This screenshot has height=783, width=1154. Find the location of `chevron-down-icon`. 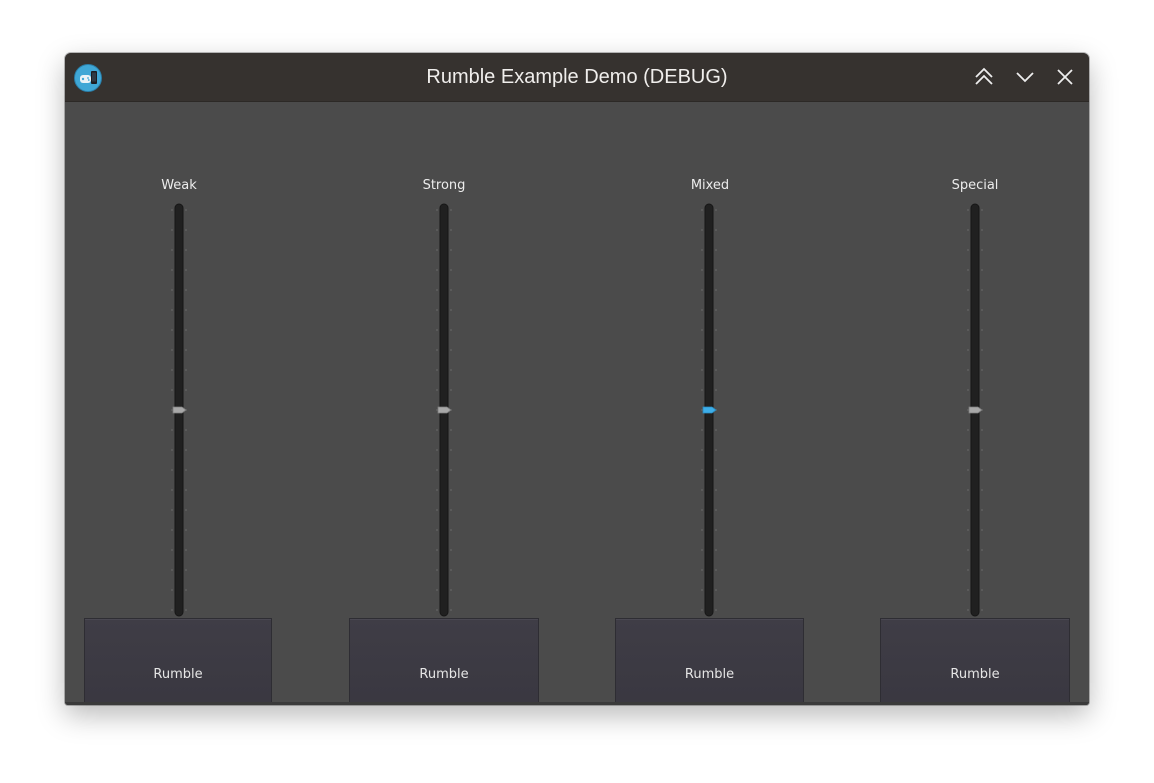

chevron-down-icon is located at coordinates (1025, 77).